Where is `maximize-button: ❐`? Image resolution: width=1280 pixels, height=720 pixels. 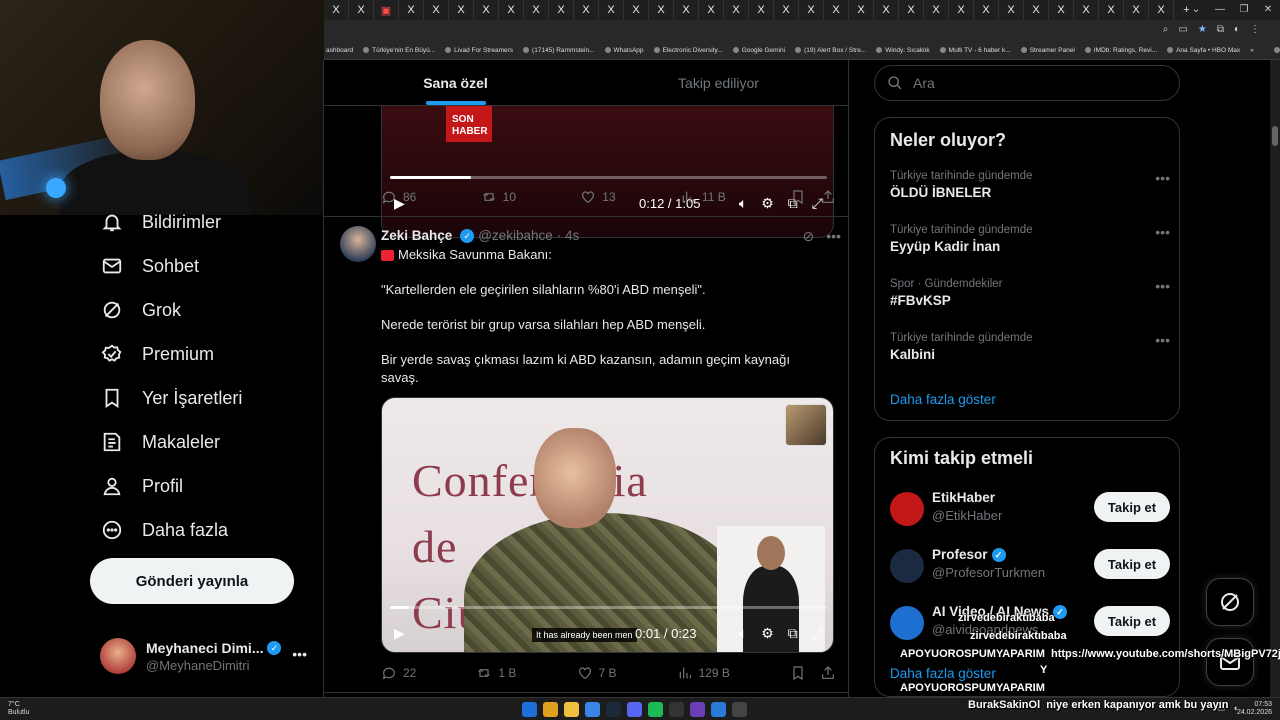 maximize-button: ❐ is located at coordinates (1244, 10).